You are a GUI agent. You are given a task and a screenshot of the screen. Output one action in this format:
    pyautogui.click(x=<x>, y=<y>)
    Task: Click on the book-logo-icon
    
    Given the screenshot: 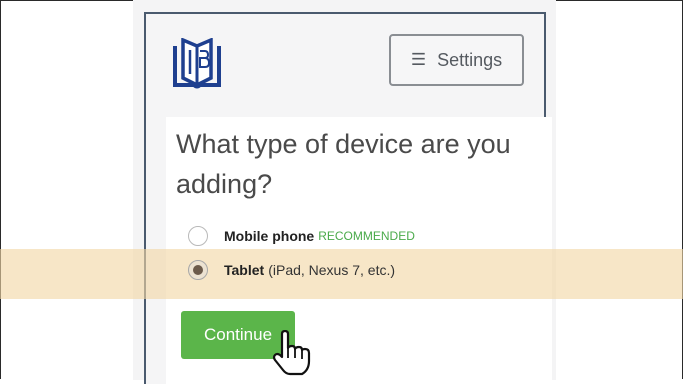 What is the action you would take?
    pyautogui.click(x=197, y=63)
    